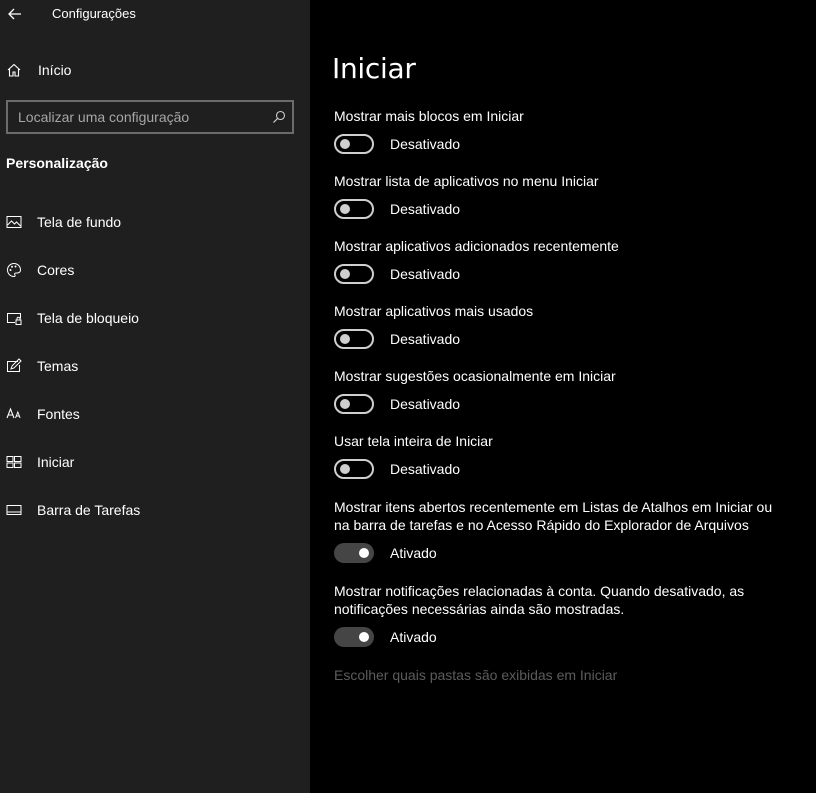 The height and width of the screenshot is (793, 816). What do you see at coordinates (413, 441) in the screenshot?
I see `setting-description: Usar tela inteira de Iniciar` at bounding box center [413, 441].